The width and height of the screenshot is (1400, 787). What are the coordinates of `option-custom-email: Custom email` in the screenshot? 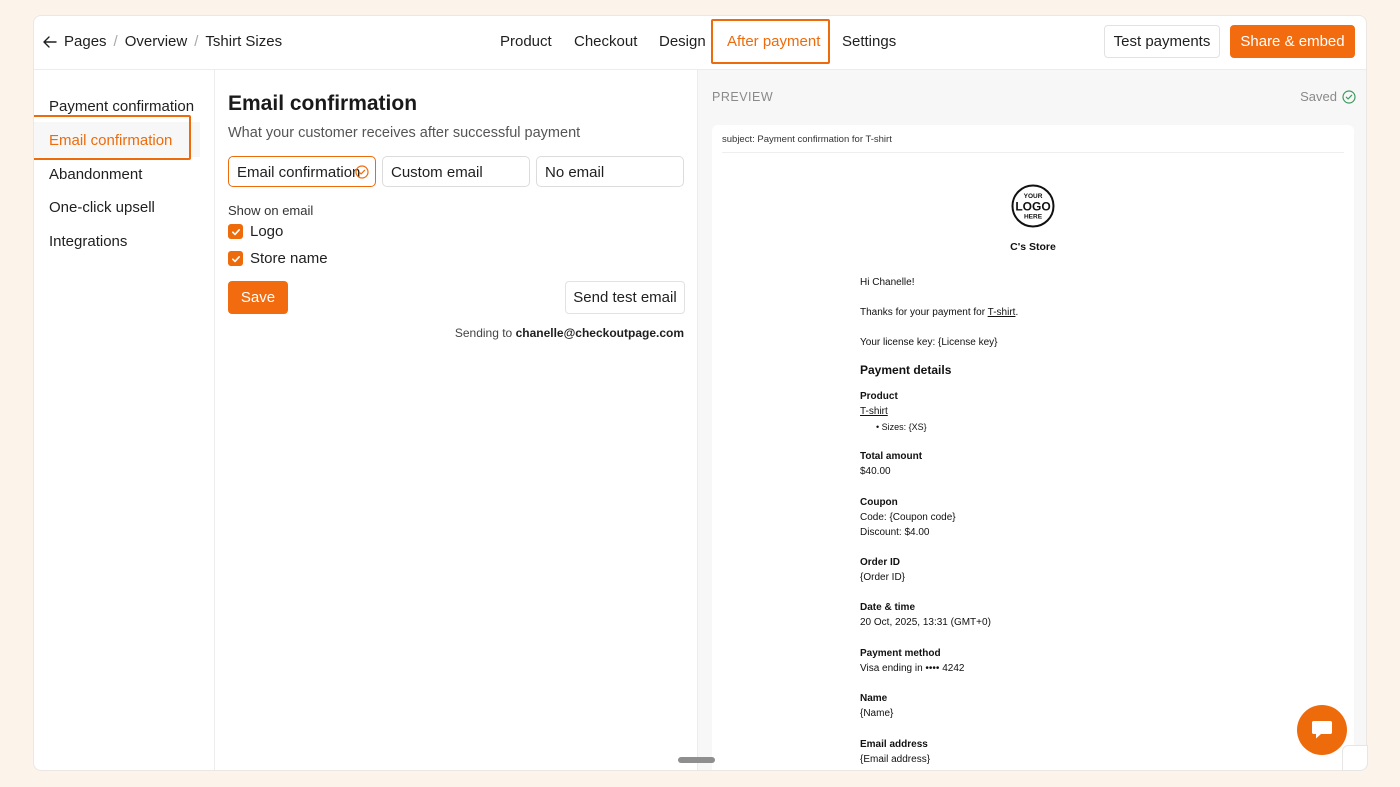 It's located at (456, 171).